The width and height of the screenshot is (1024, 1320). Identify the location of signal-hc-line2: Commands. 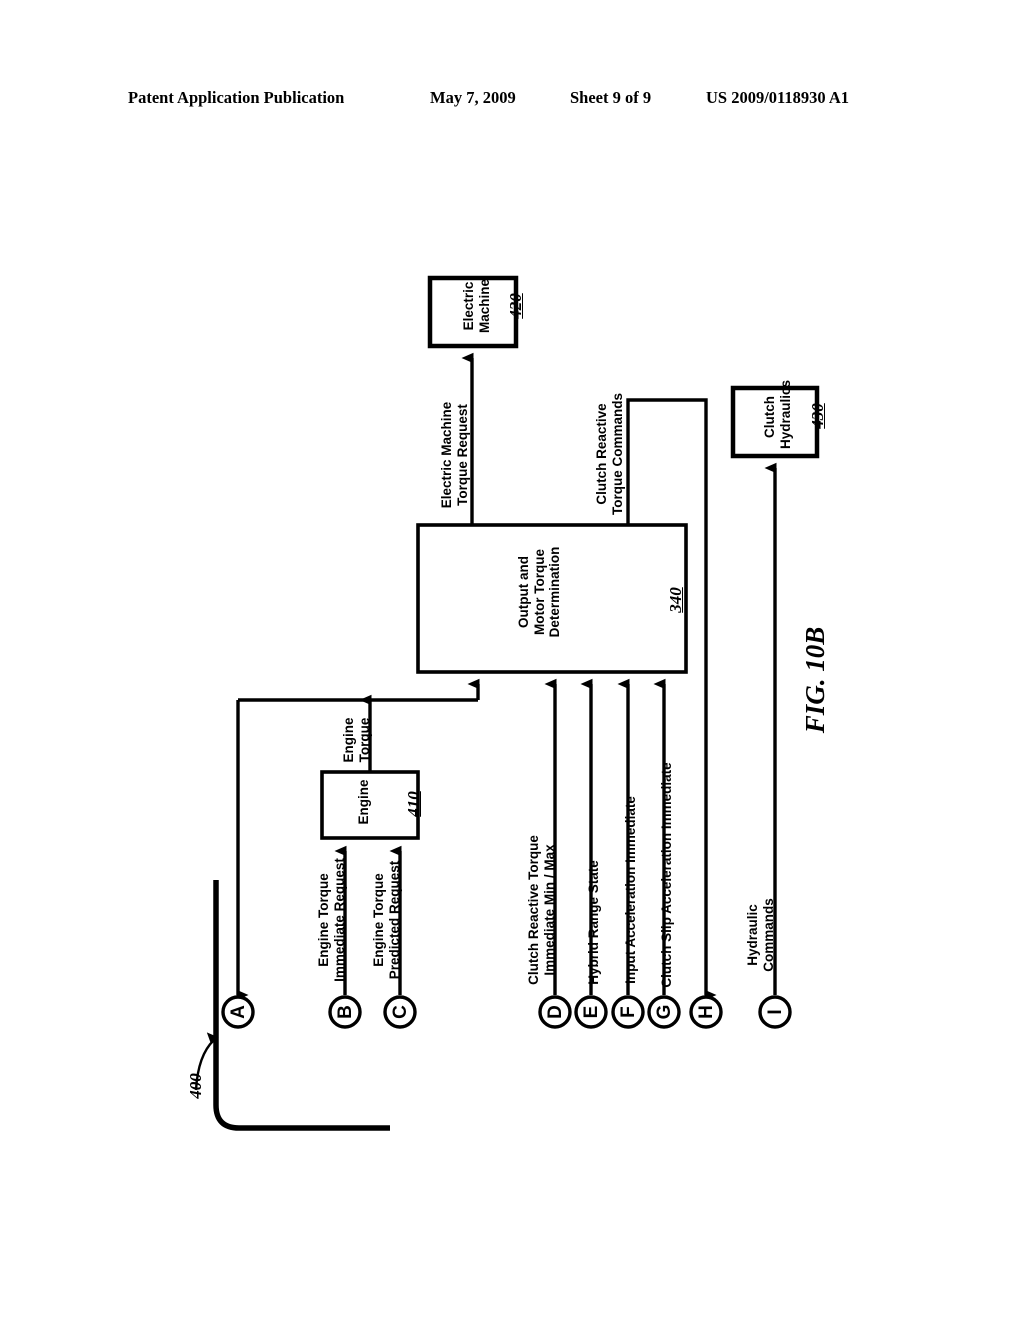
(768, 935).